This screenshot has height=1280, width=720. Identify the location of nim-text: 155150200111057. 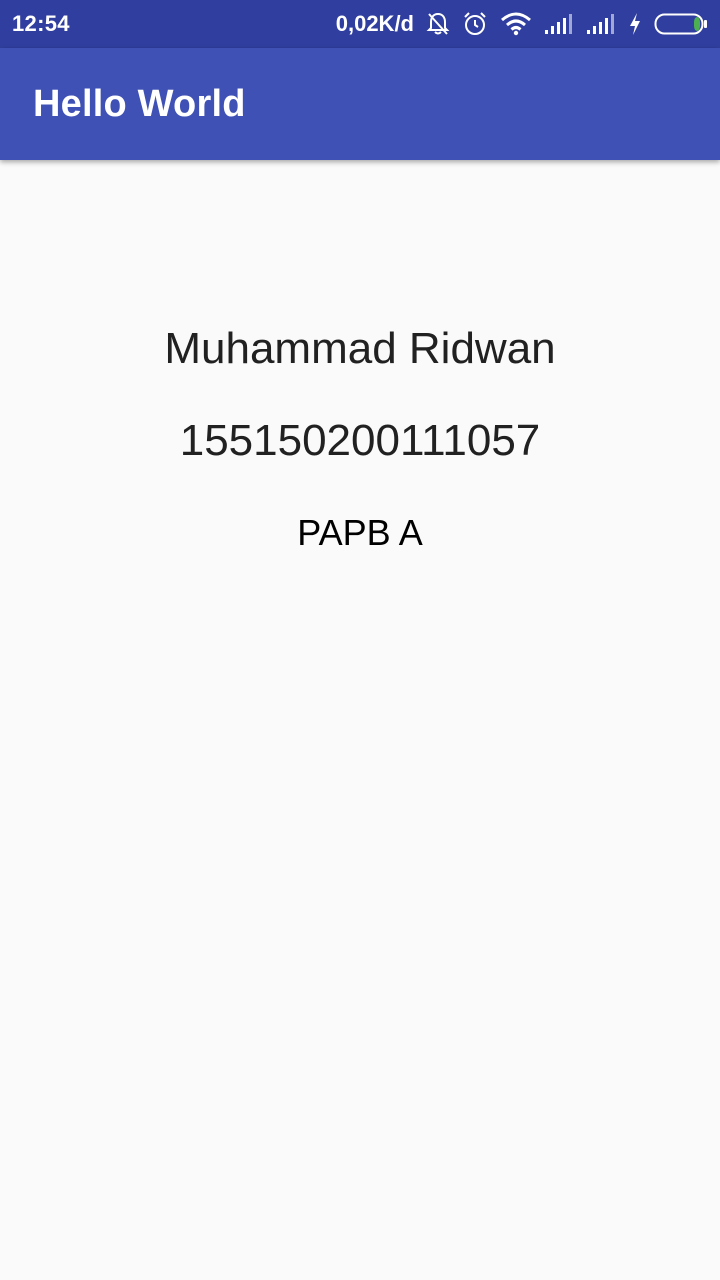
(360, 440).